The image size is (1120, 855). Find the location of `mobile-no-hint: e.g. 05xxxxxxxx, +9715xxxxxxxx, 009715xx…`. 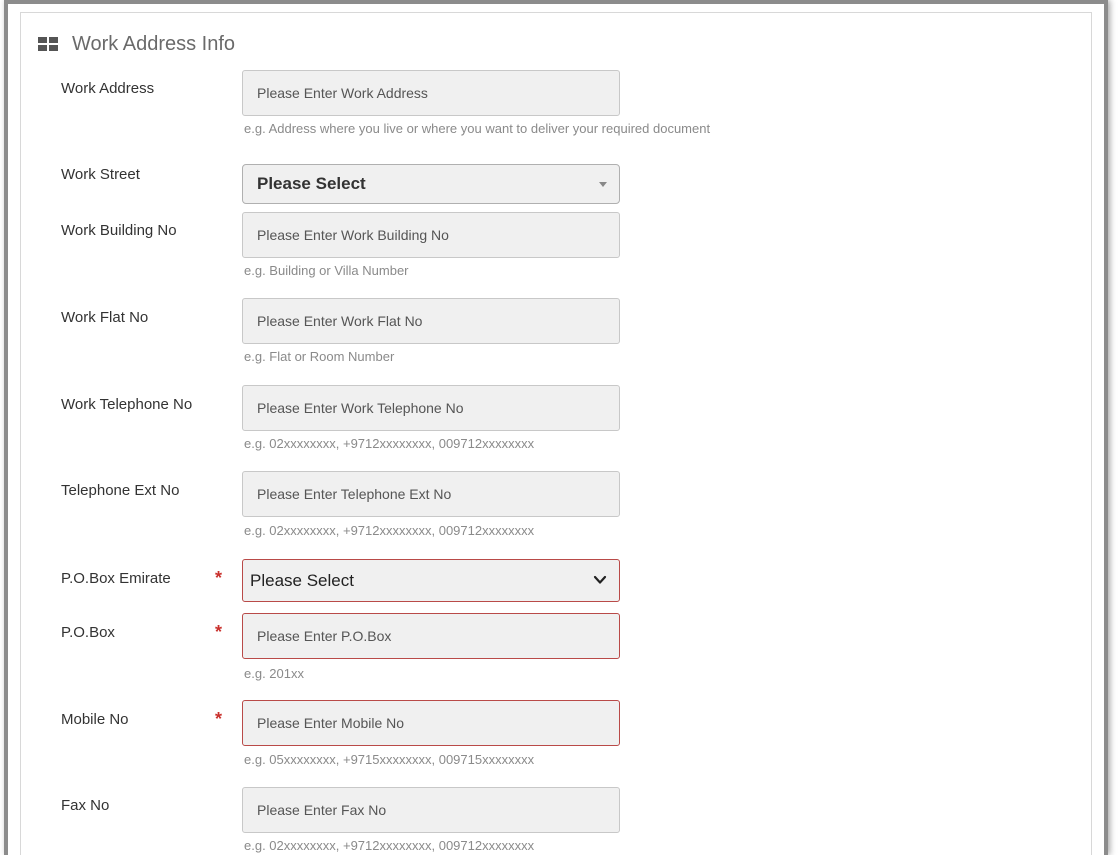

mobile-no-hint: e.g. 05xxxxxxxx, +9715xxxxxxxx, 009715xx… is located at coordinates (389, 759).